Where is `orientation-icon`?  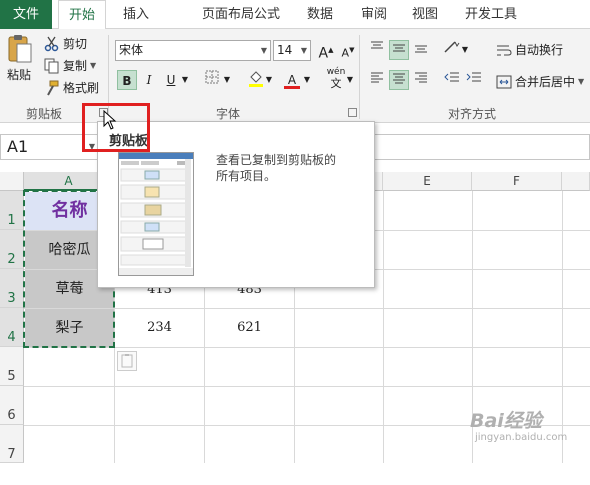 orientation-icon is located at coordinates (452, 47).